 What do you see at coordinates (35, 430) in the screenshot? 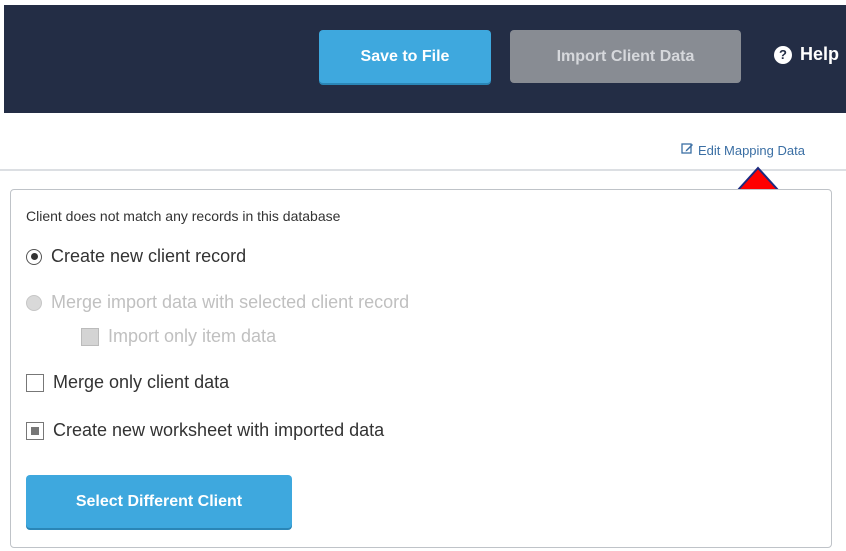
I see `checkbox-indeterminate` at bounding box center [35, 430].